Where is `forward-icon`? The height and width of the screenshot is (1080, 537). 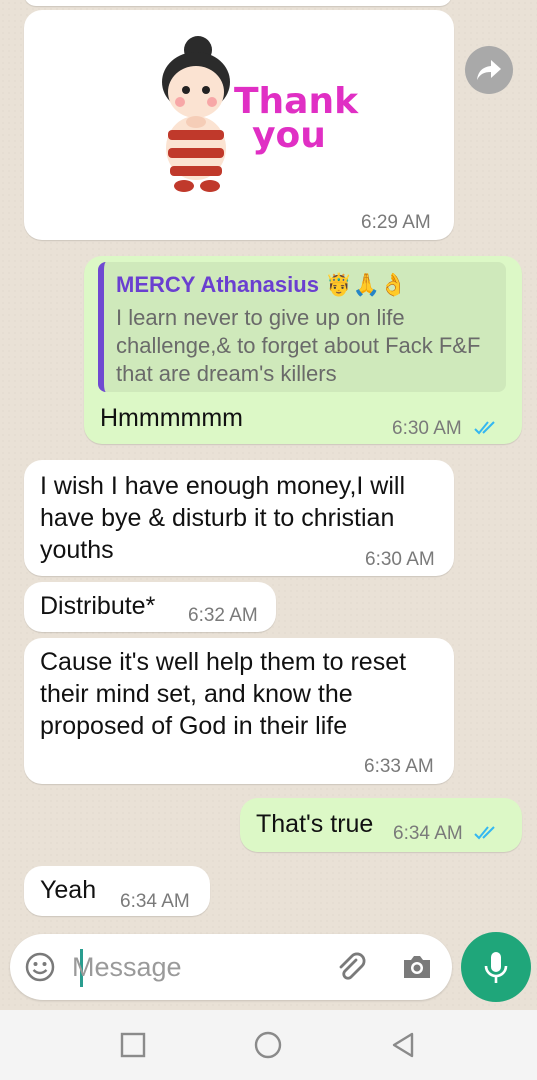
forward-icon is located at coordinates (489, 70).